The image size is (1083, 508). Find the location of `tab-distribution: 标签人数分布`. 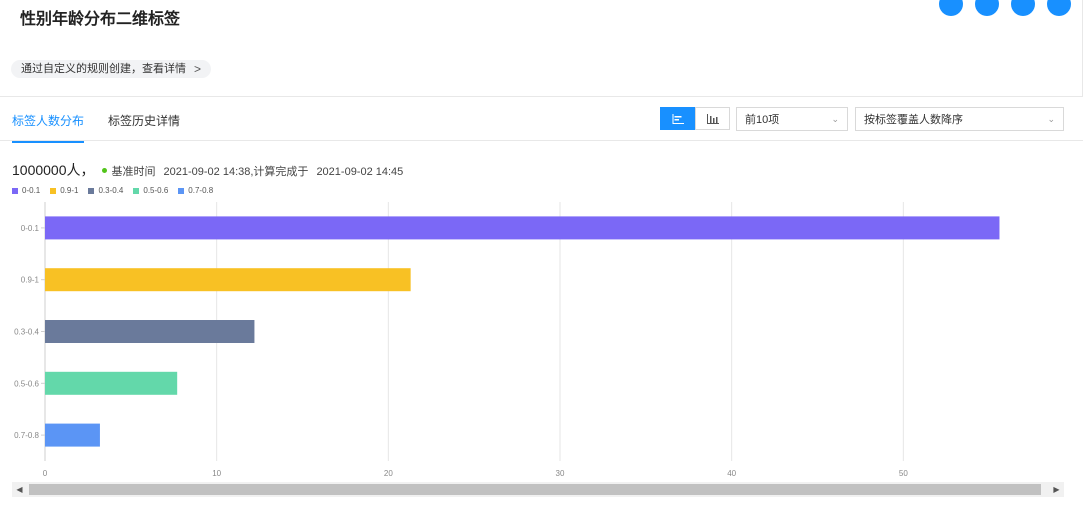

tab-distribution: 标签人数分布 is located at coordinates (48, 127).